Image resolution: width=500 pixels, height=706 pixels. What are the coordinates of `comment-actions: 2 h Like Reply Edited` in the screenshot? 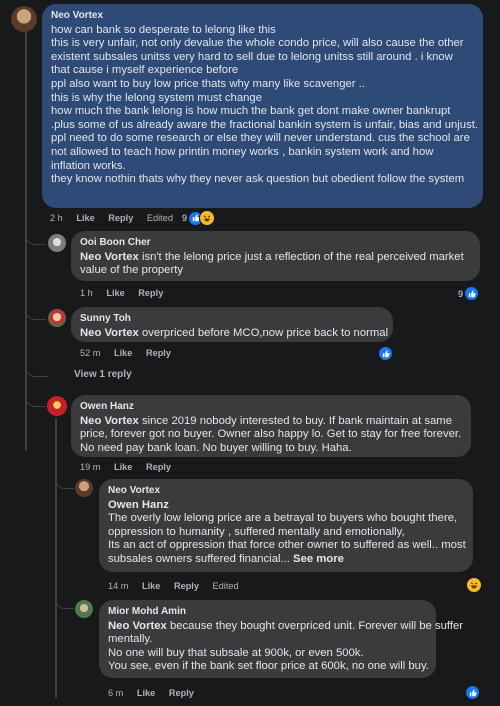 It's located at (117, 218).